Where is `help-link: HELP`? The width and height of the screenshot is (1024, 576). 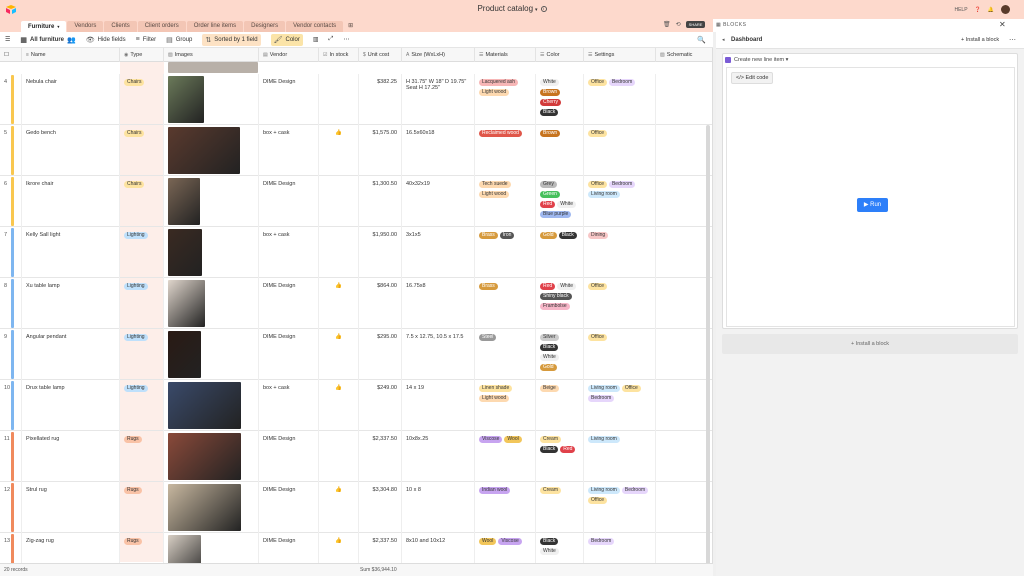
help-link: HELP is located at coordinates (960, 10).